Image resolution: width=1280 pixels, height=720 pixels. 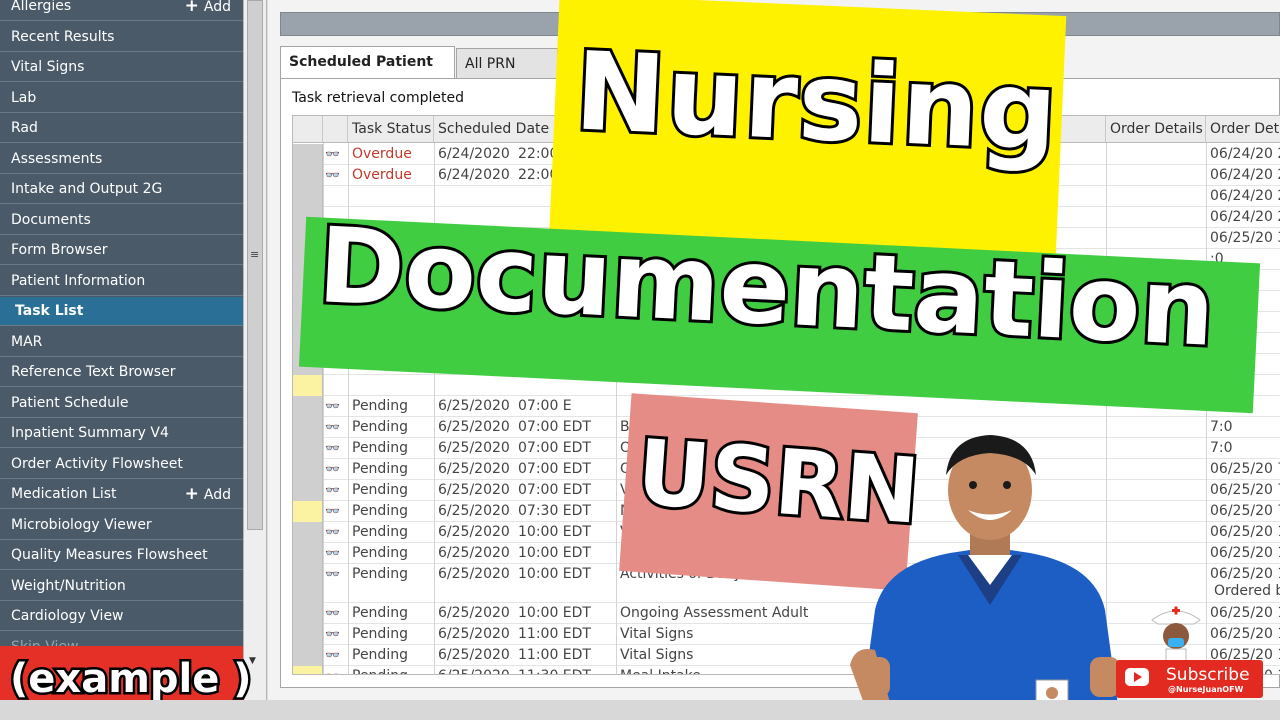 What do you see at coordinates (121, 464) in the screenshot?
I see `sidebar-item-order-activity-flowsheet: Order Activity Flowsheet` at bounding box center [121, 464].